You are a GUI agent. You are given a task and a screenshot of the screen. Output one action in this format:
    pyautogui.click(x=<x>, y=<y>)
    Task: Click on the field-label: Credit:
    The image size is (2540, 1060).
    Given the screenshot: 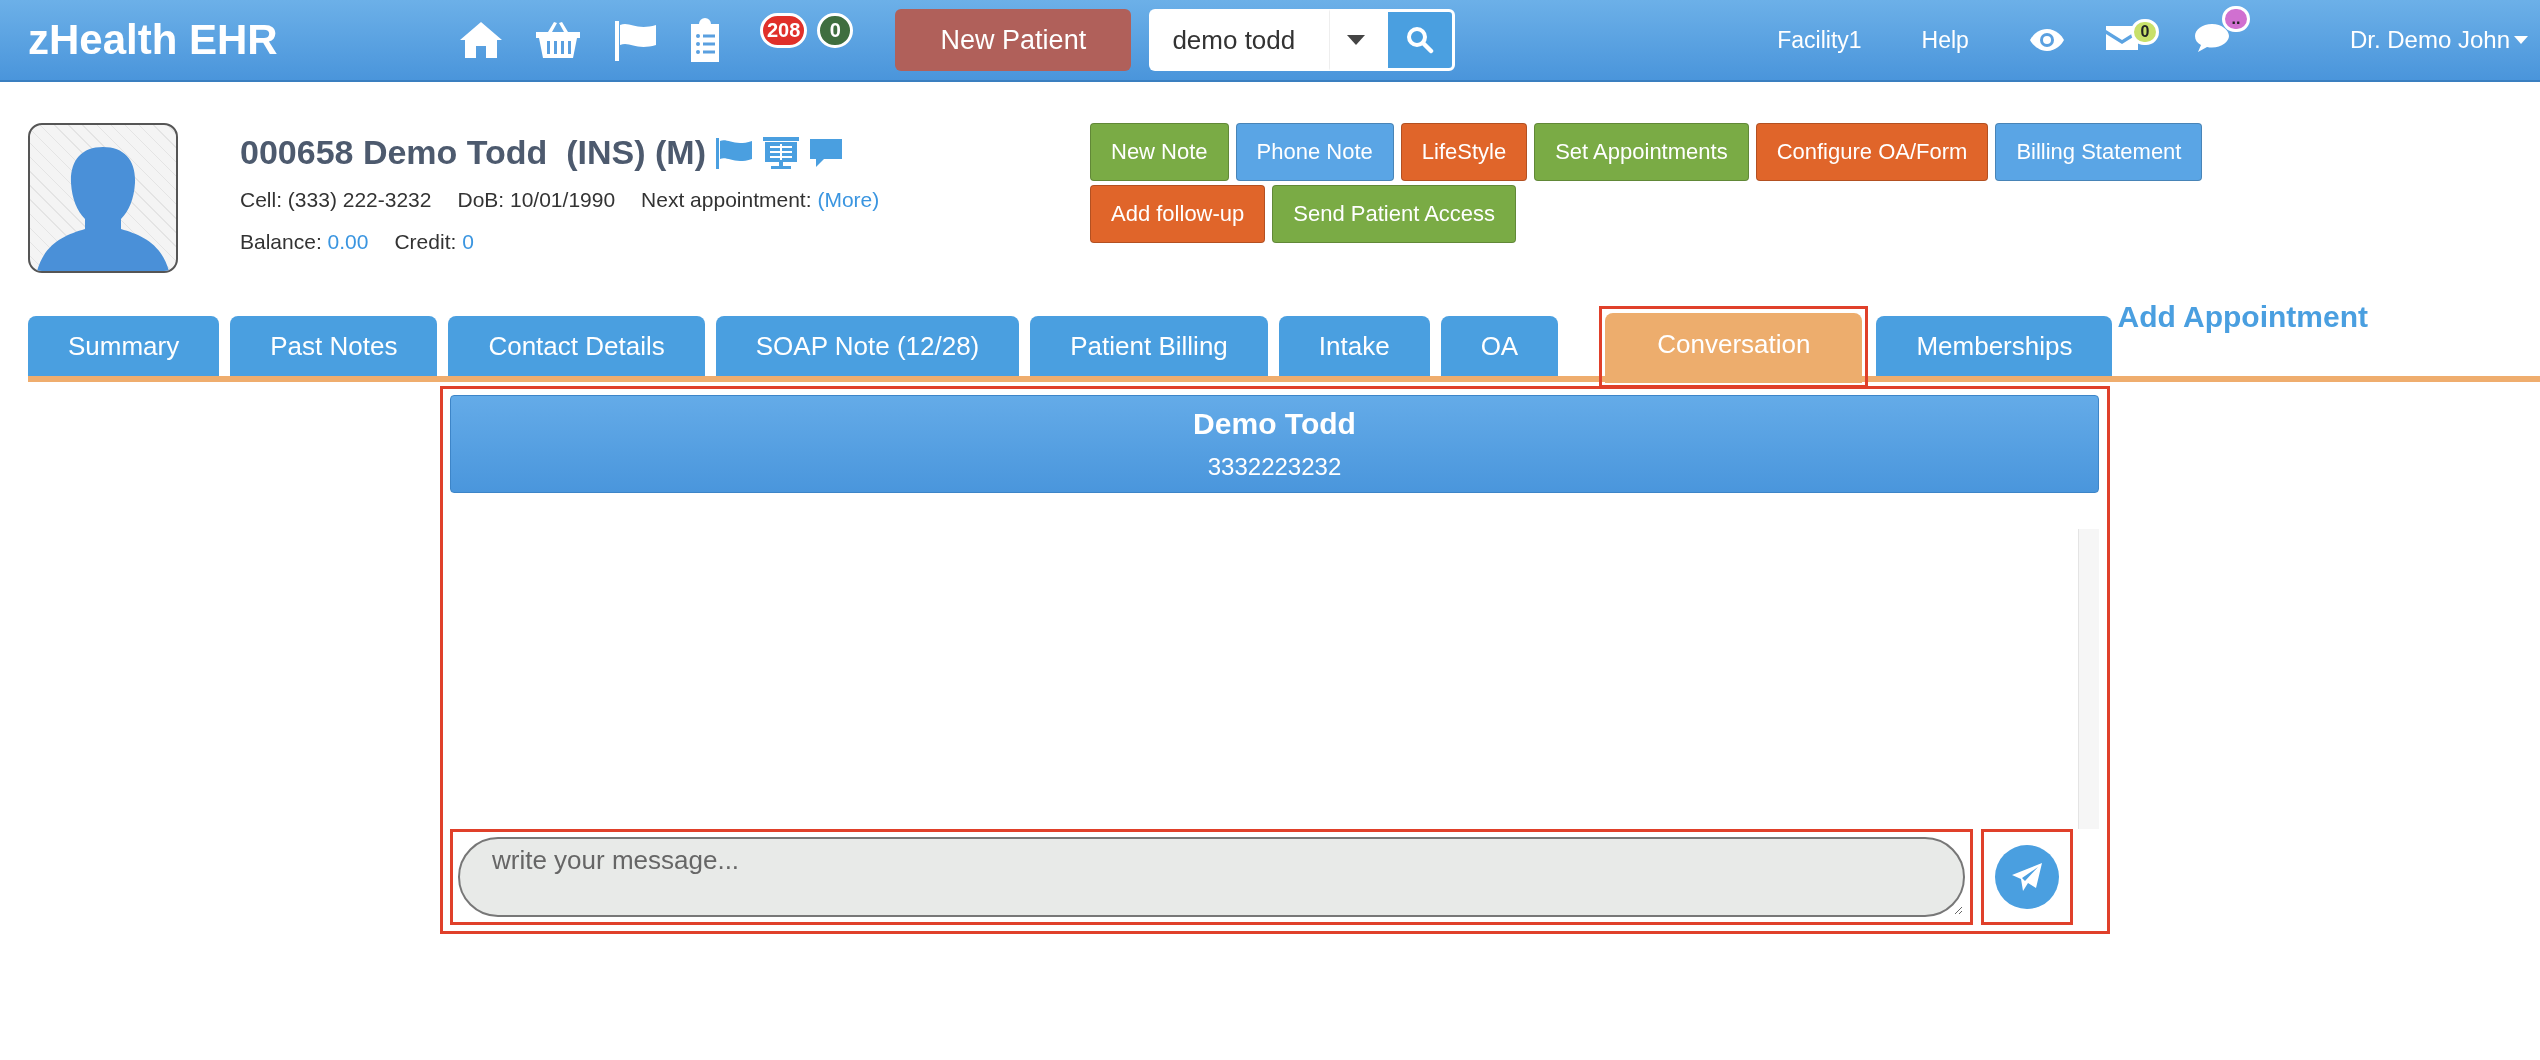 What is the action you would take?
    pyautogui.click(x=425, y=241)
    